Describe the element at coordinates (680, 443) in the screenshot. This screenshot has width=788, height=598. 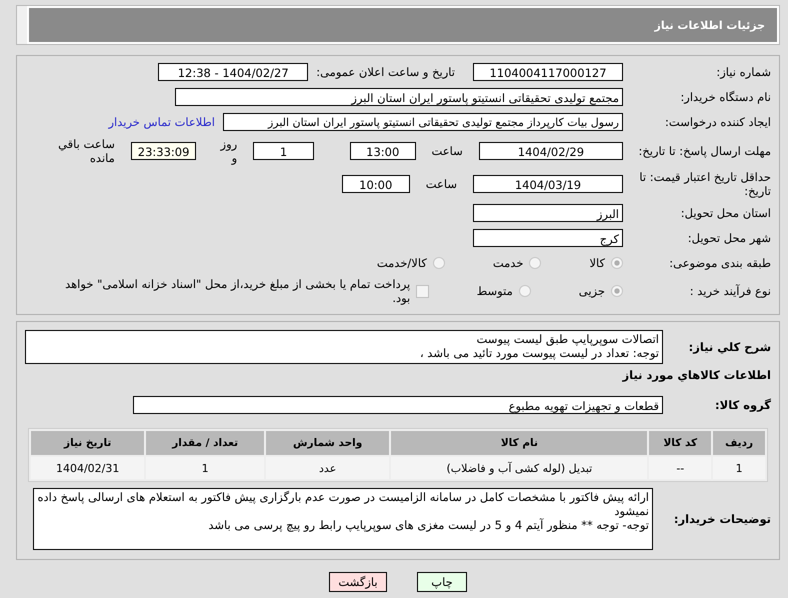
I see `column-header: کد کالا` at that location.